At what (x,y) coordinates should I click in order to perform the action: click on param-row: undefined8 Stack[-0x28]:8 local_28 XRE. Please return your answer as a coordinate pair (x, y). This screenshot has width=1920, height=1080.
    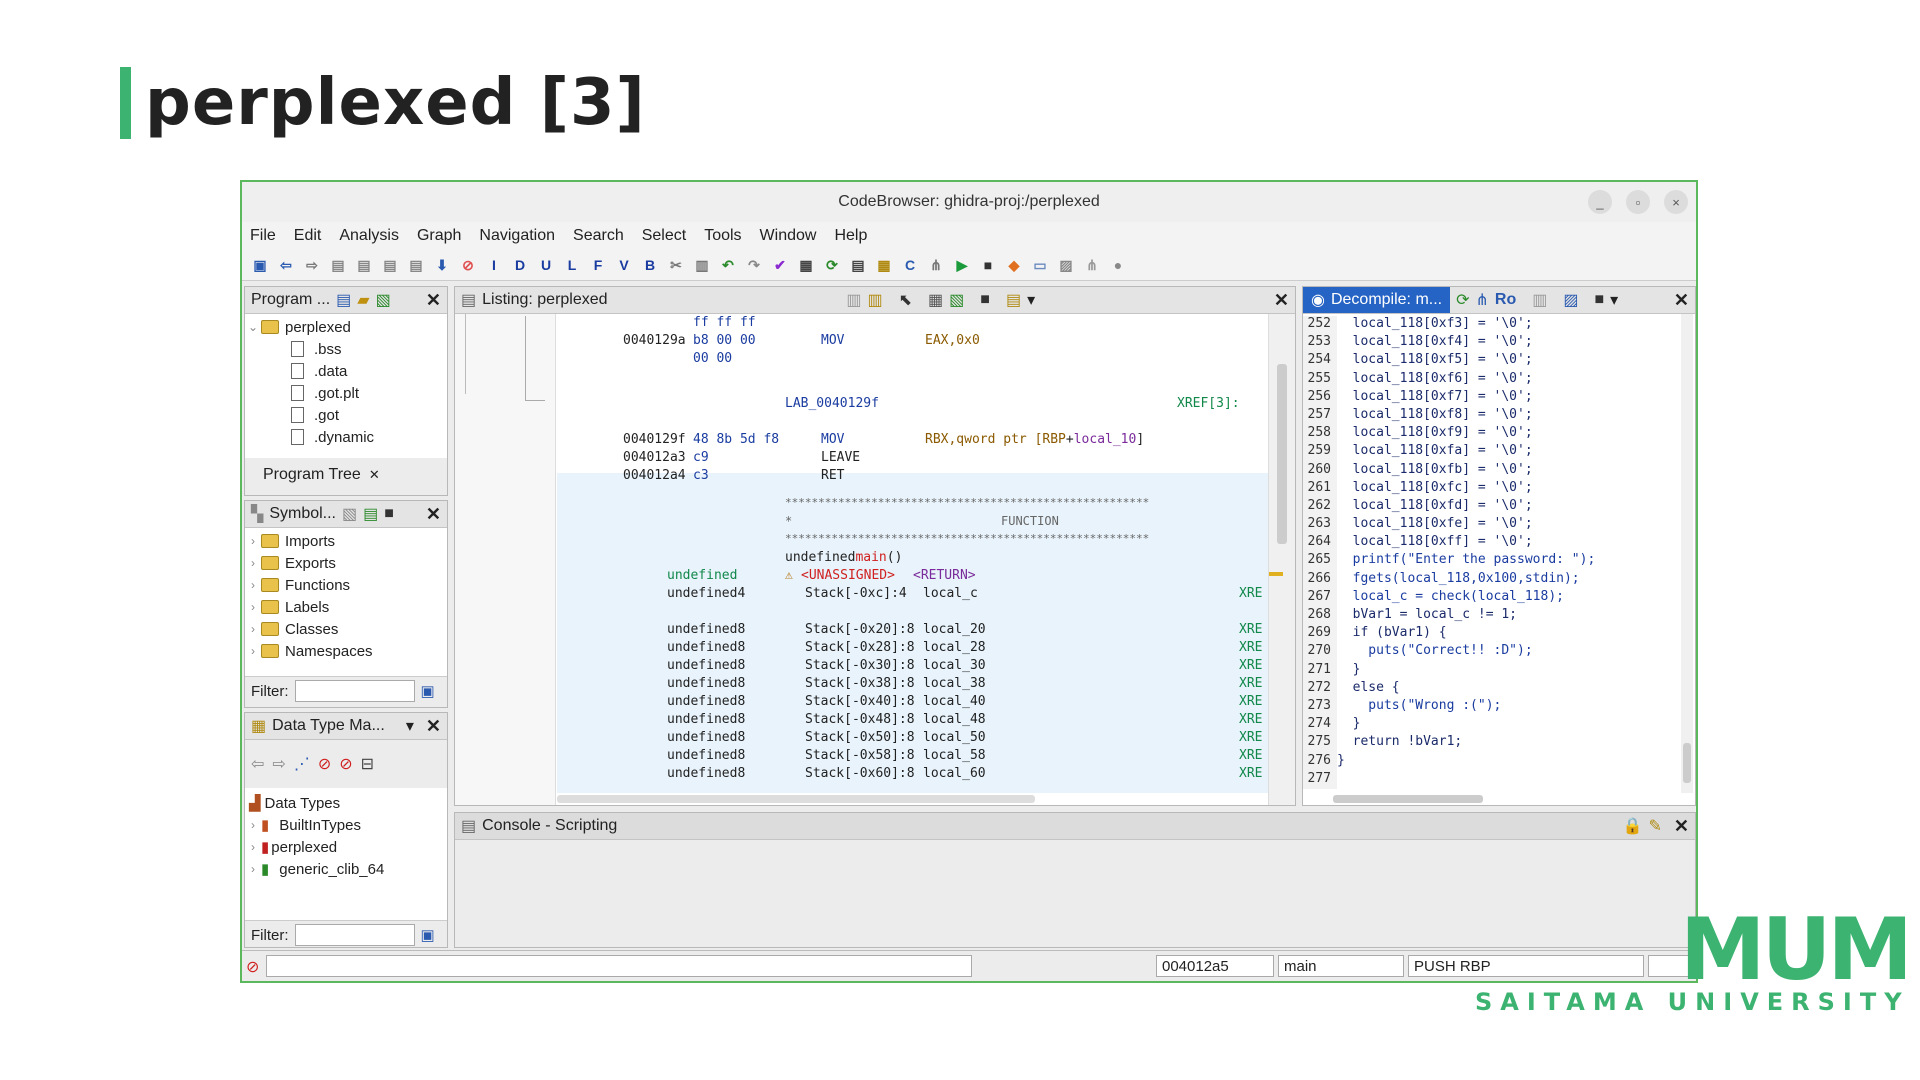
    Looking at the image, I should click on (860, 649).